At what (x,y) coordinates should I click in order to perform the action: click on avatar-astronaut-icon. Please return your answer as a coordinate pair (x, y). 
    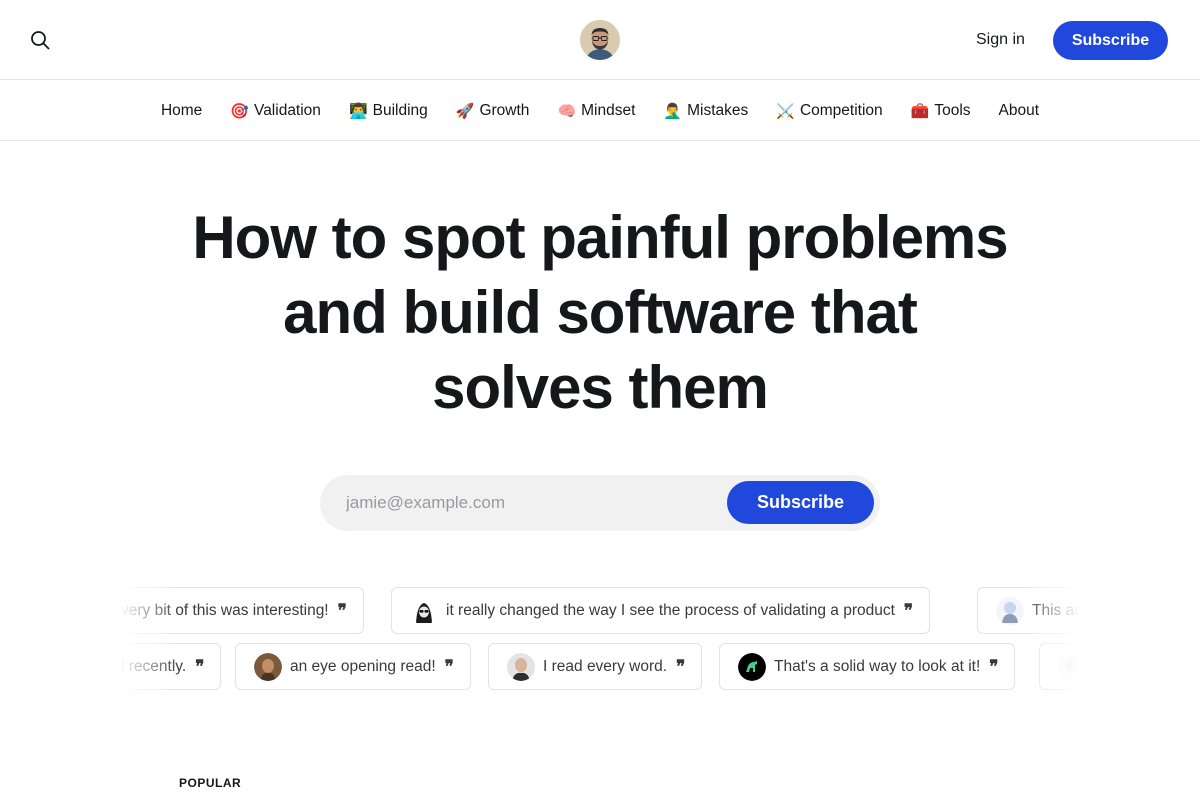
    Looking at the image, I should click on (1010, 610).